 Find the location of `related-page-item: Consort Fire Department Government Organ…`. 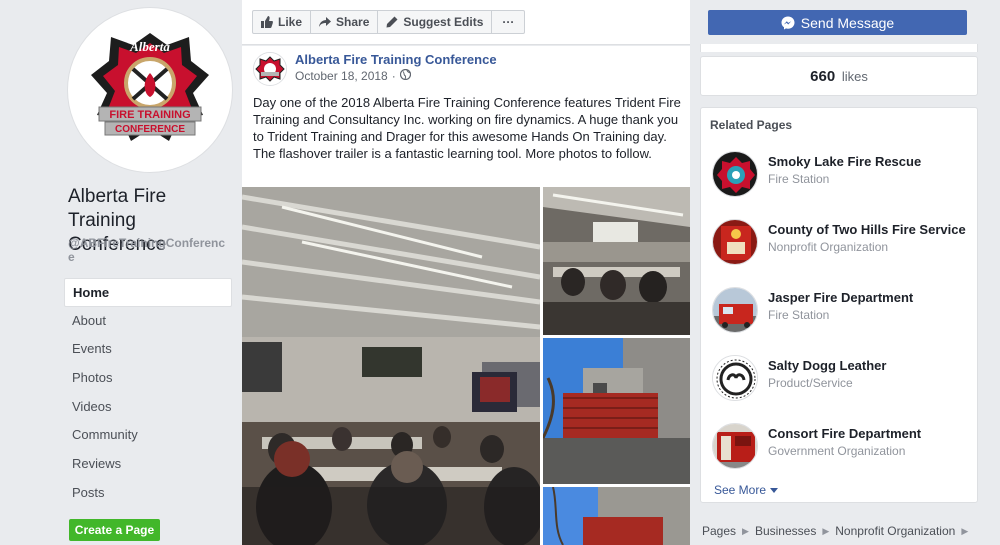

related-page-item: Consort Fire Department Government Organ… is located at coordinates (842, 448).